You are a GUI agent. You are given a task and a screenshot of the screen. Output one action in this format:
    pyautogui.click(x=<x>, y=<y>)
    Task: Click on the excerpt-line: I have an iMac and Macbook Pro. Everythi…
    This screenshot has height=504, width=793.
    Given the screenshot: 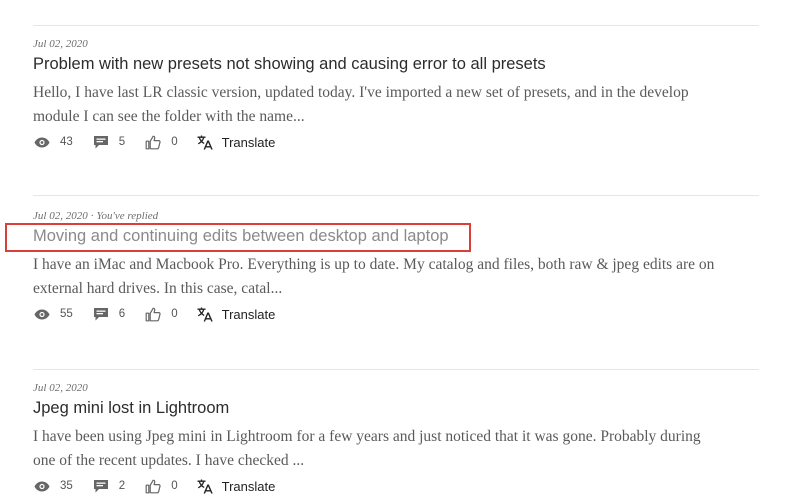 What is the action you would take?
    pyautogui.click(x=374, y=264)
    